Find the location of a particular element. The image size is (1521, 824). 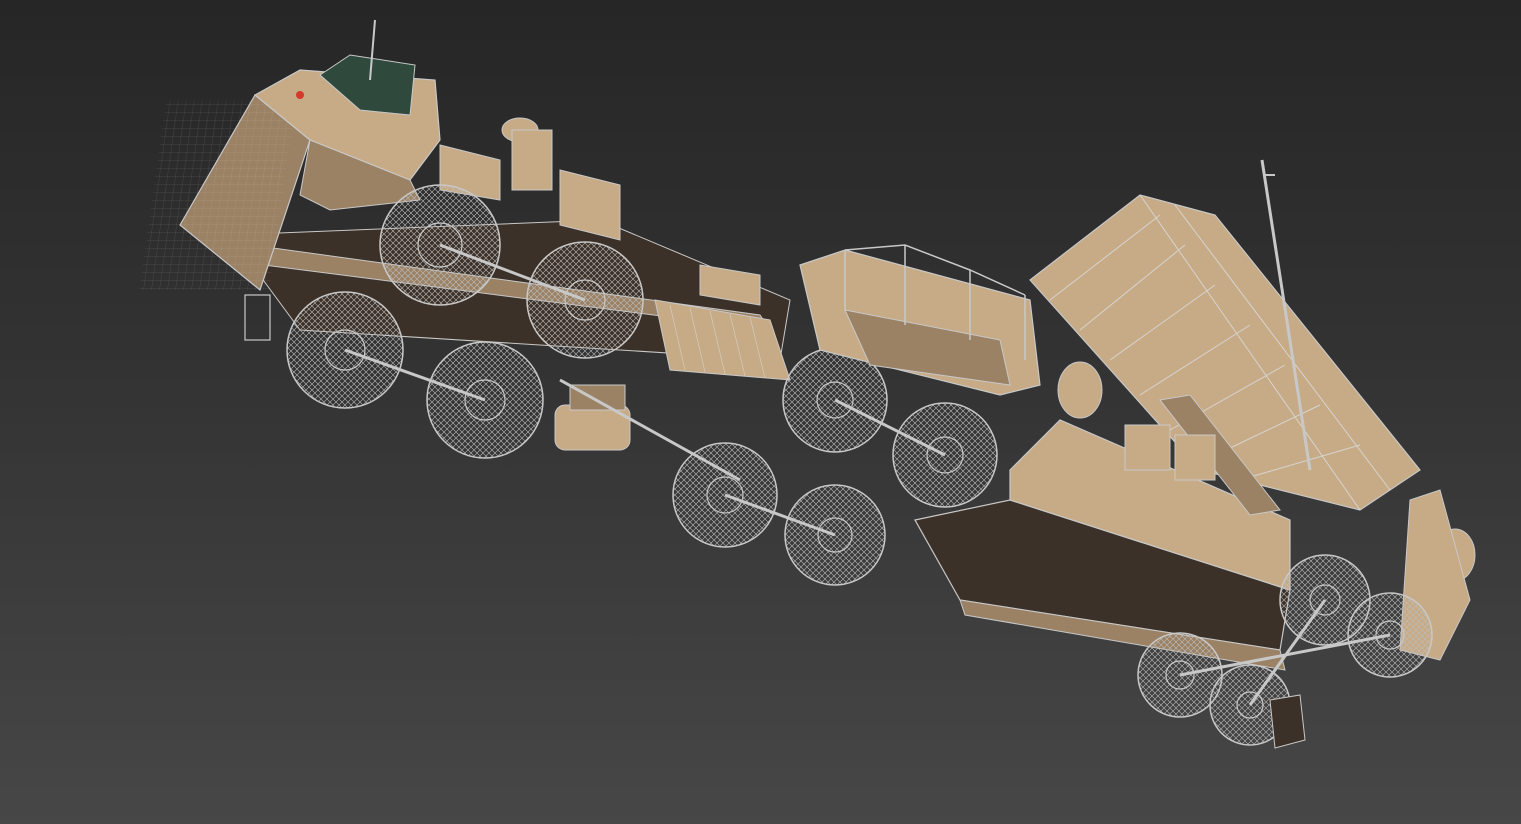

truck-grille-mesh is located at coordinates (217, 195).